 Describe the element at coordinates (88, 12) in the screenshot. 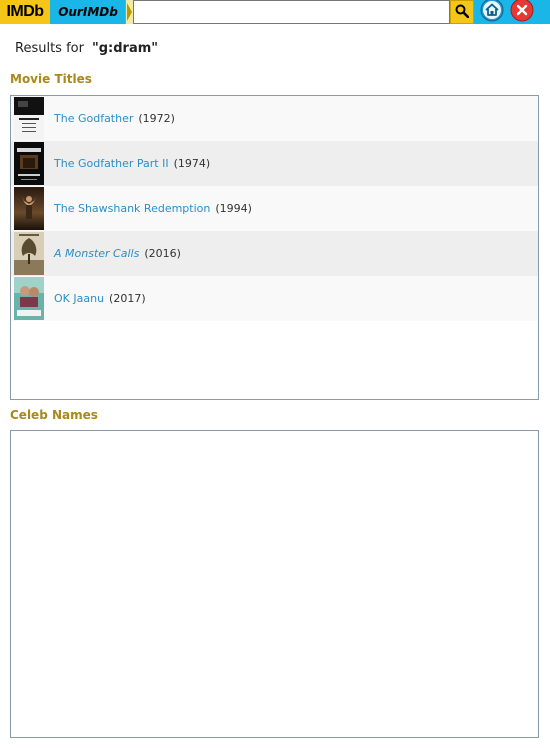

I see `app-name: OurIMDb` at that location.